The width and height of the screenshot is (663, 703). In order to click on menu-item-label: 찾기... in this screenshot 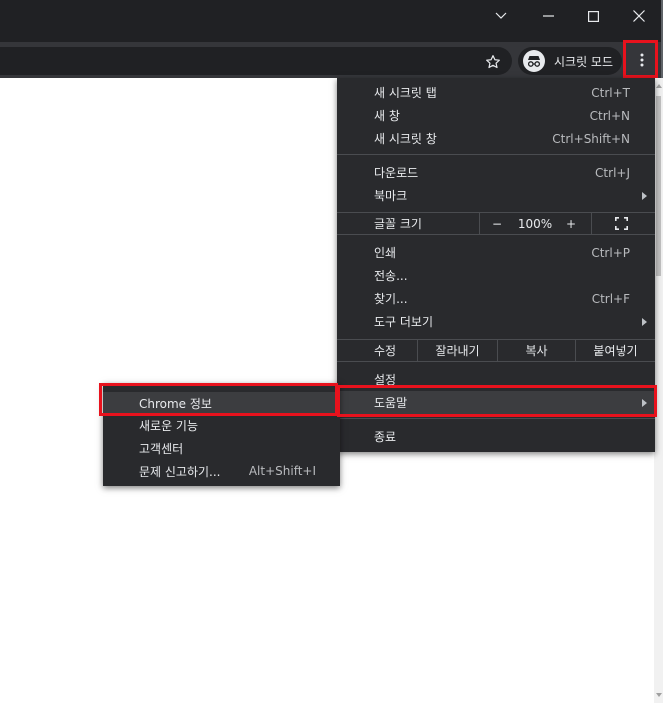, I will do `click(391, 299)`.